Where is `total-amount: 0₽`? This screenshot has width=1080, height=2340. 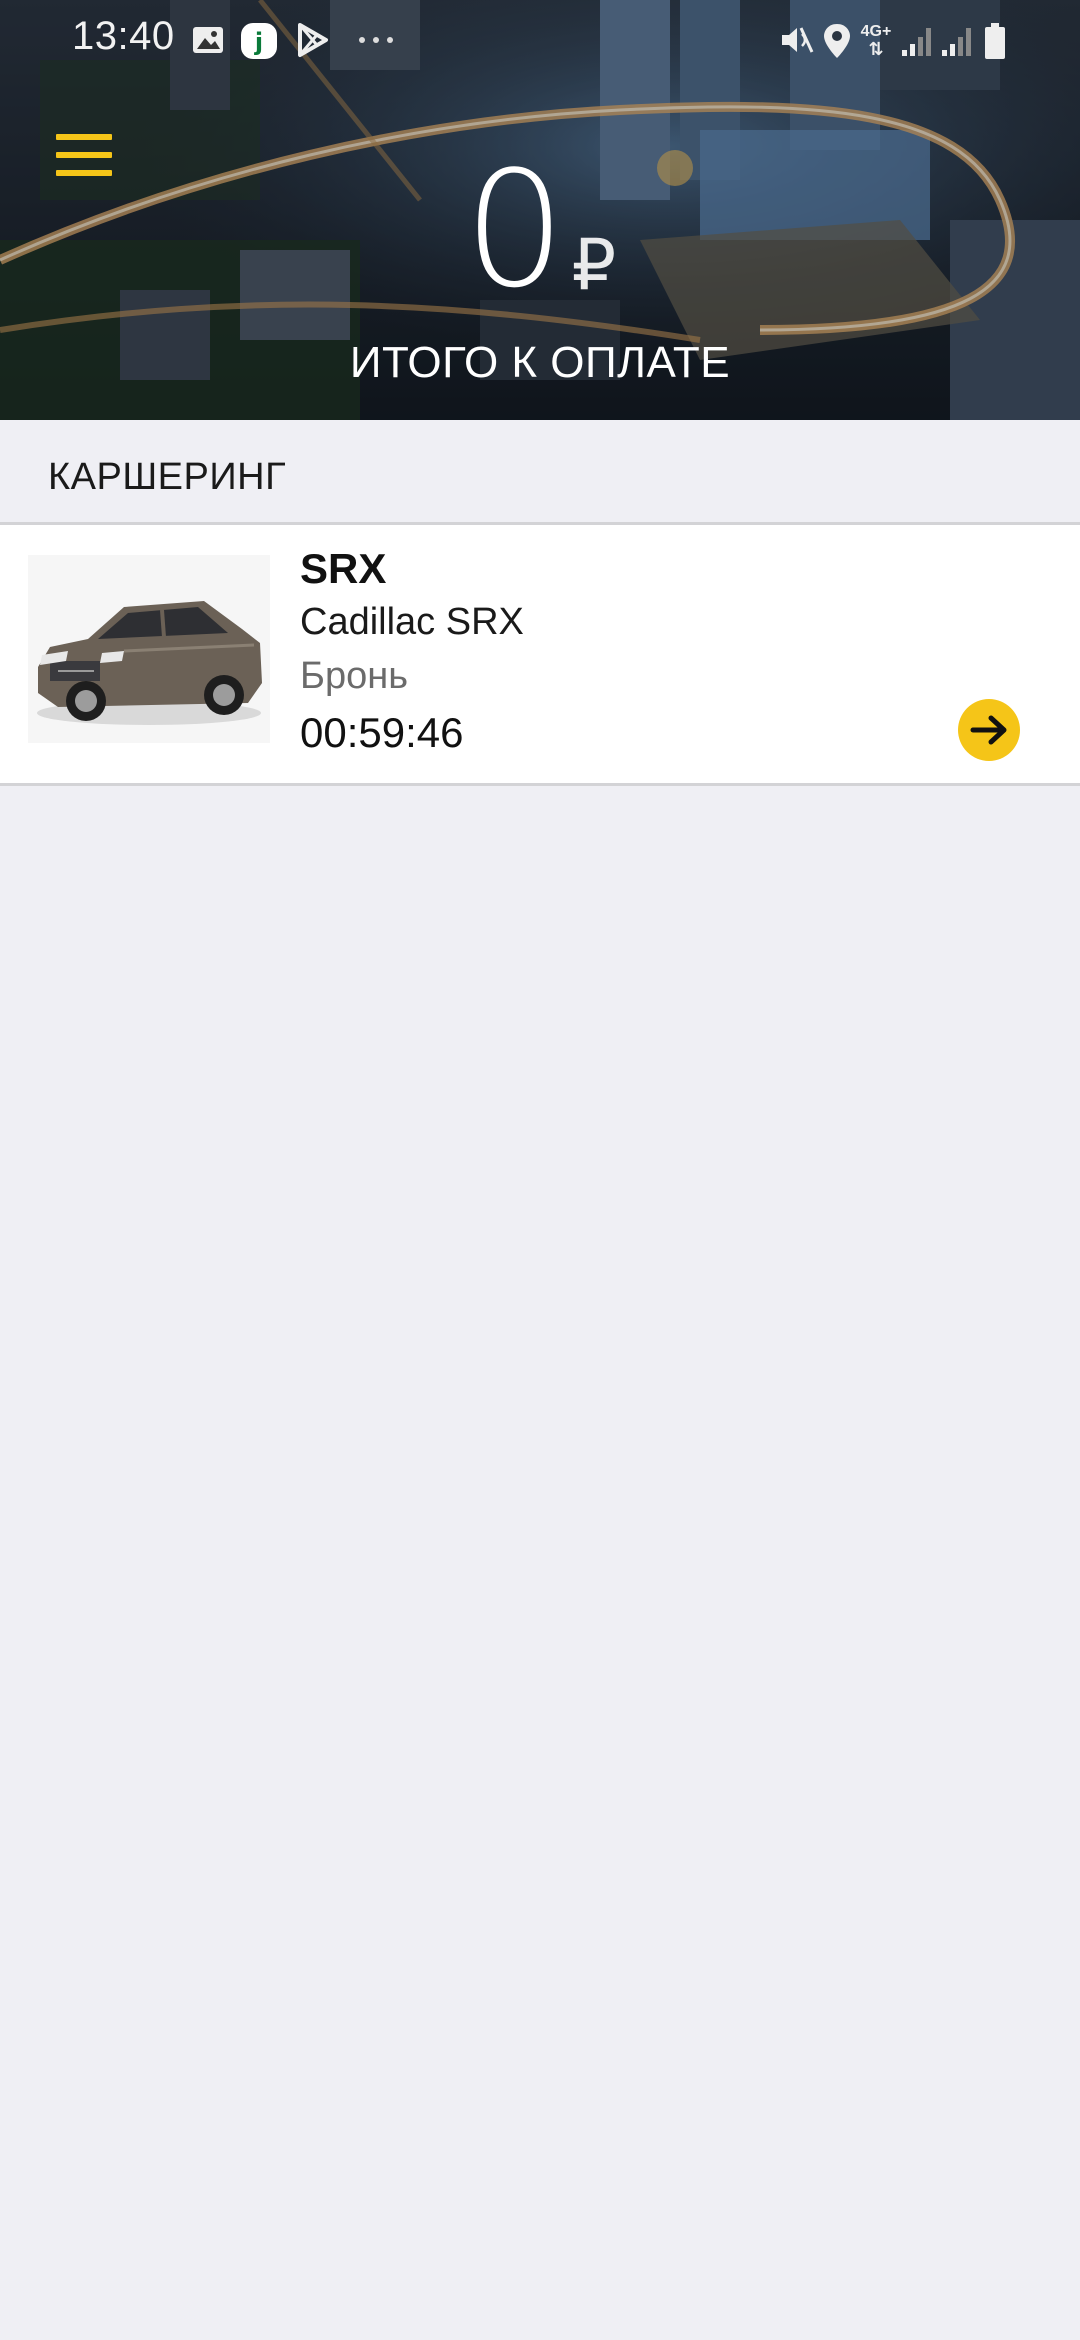 total-amount: 0₽ is located at coordinates (540, 230).